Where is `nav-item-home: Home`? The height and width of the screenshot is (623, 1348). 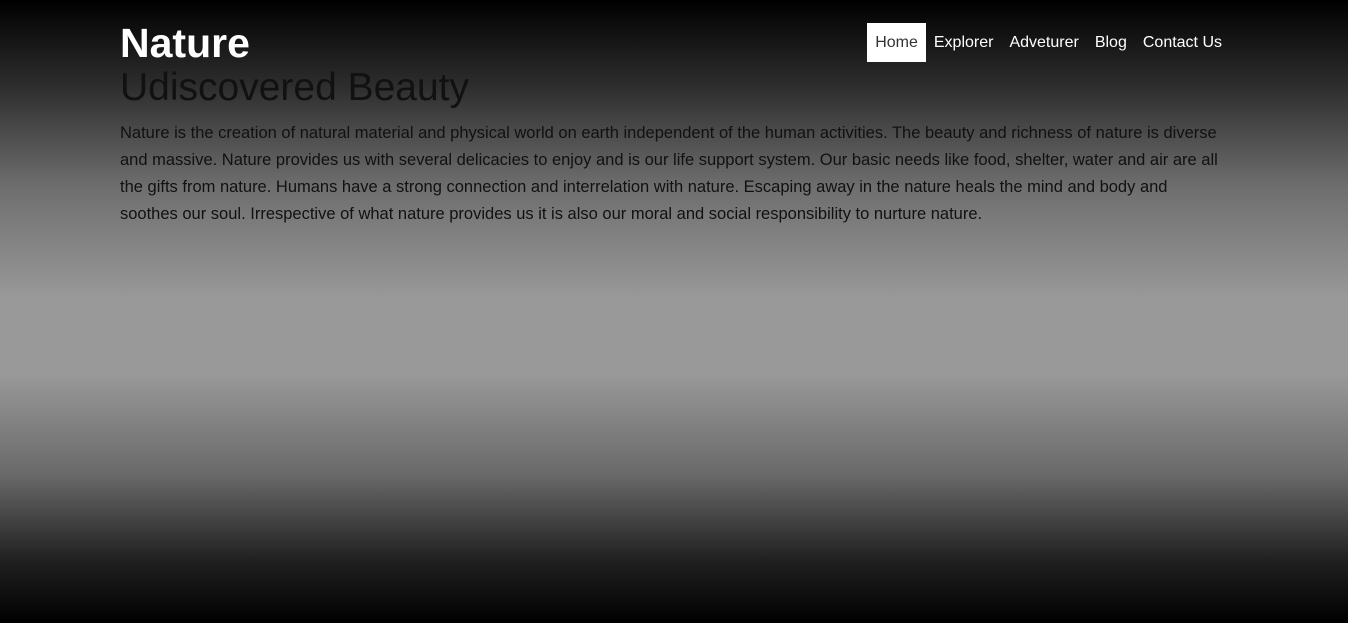 nav-item-home: Home is located at coordinates (896, 42).